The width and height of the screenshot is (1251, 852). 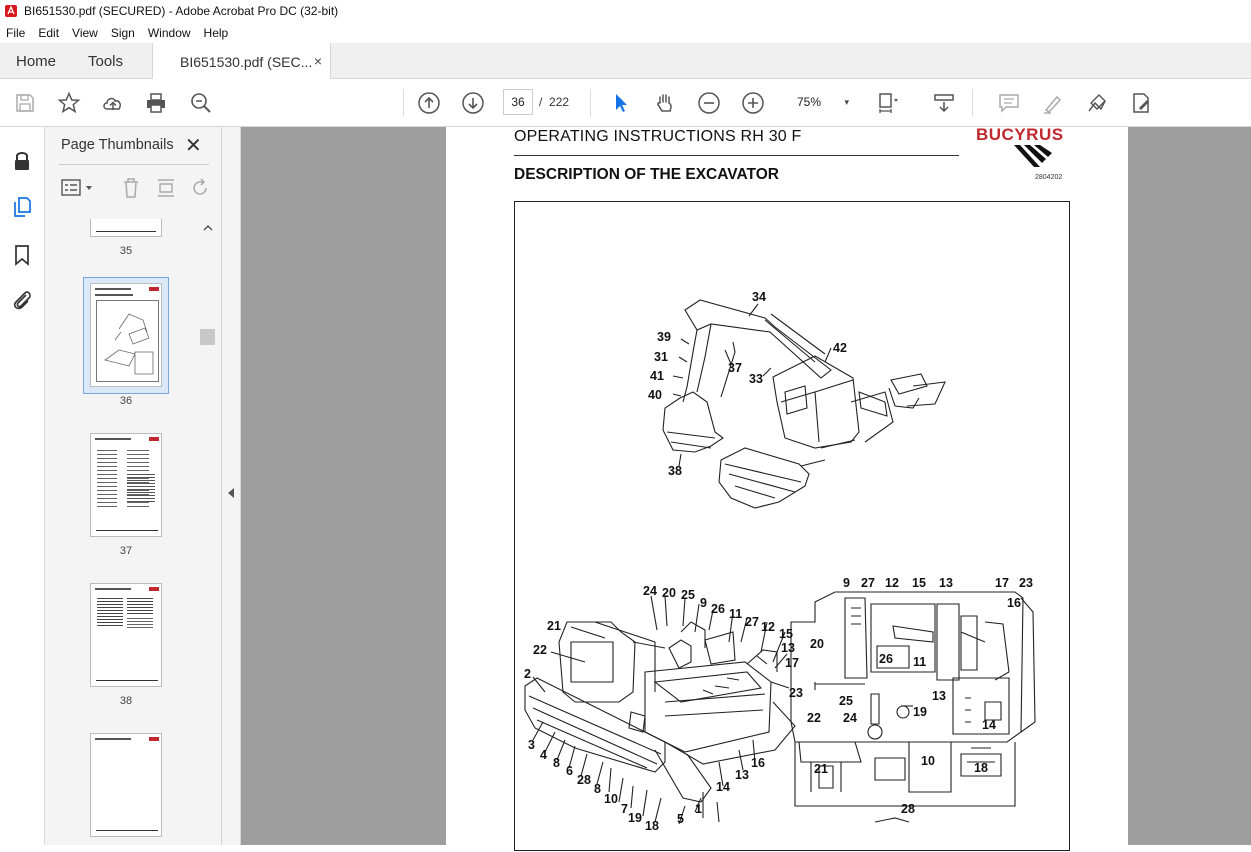 I want to click on toolbar, so click(x=625, y=103).